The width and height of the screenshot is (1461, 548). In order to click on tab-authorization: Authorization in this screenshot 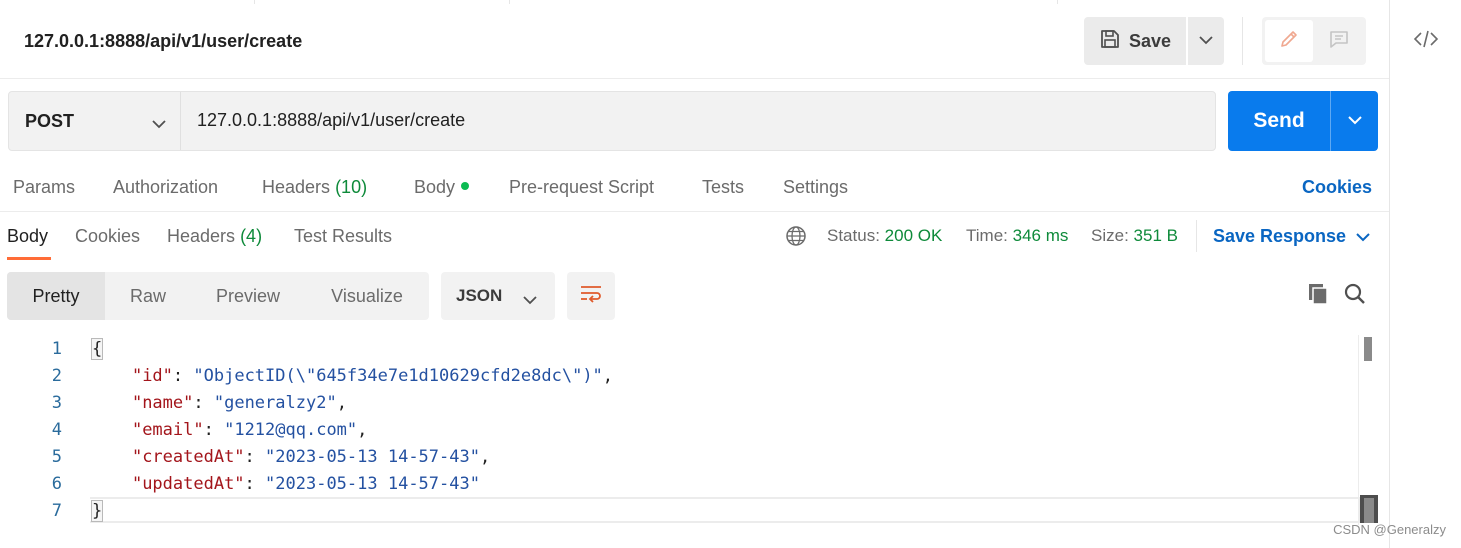, I will do `click(165, 187)`.